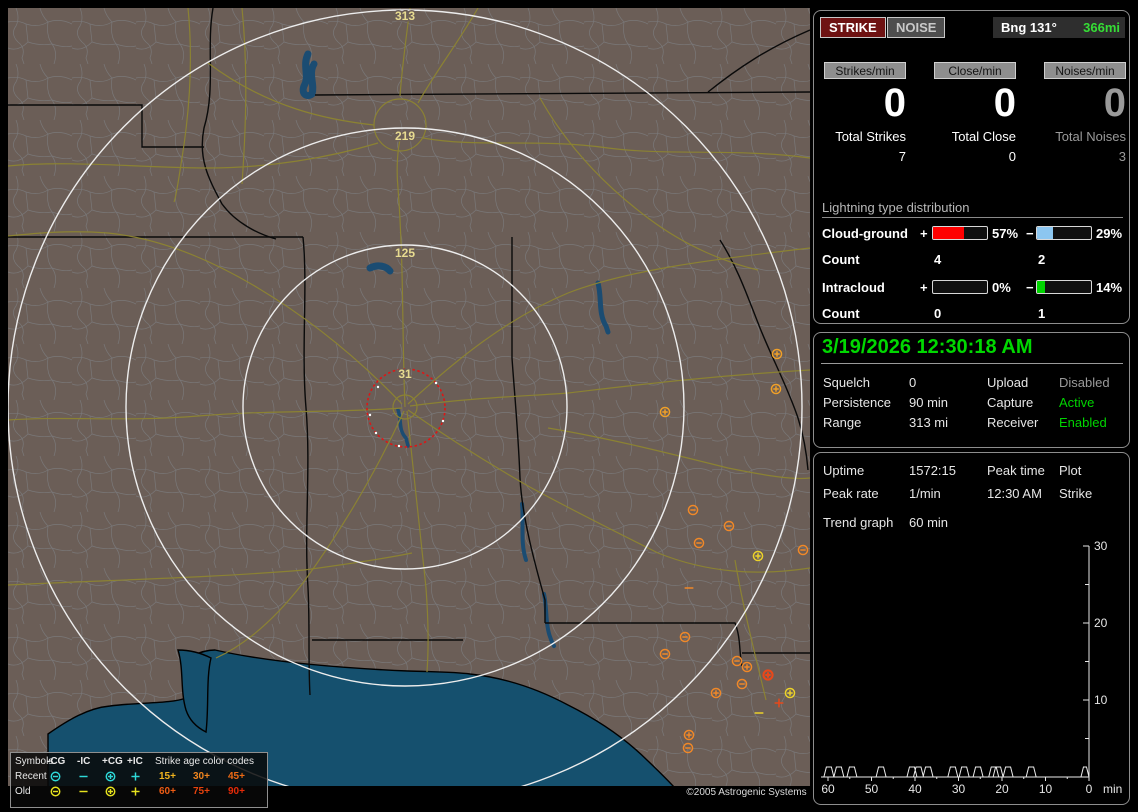 The width and height of the screenshot is (1138, 812). What do you see at coordinates (135, 791) in the screenshot?
I see `old-pos-ic-icon` at bounding box center [135, 791].